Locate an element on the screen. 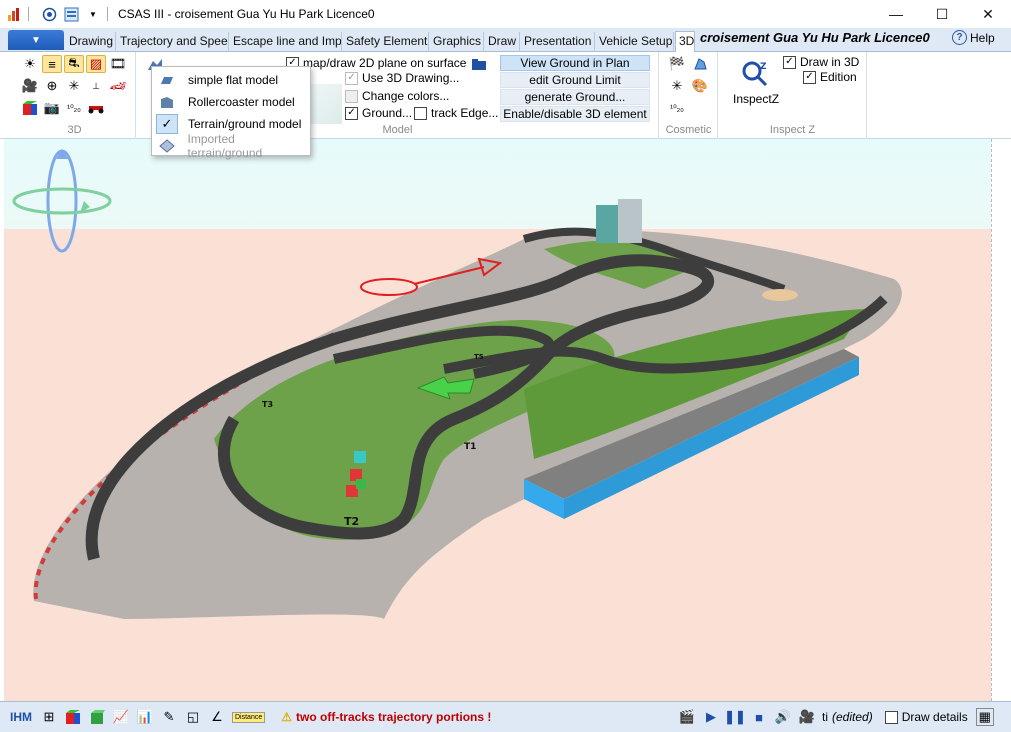 The height and width of the screenshot is (732, 1011). ihm-label: IHM is located at coordinates (25, 717).